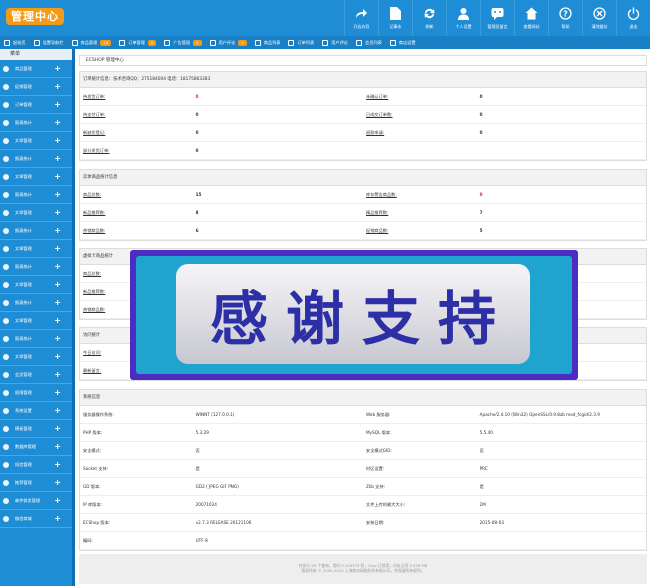 This screenshot has height=586, width=650. I want to click on nav-icon, so click(7, 42).